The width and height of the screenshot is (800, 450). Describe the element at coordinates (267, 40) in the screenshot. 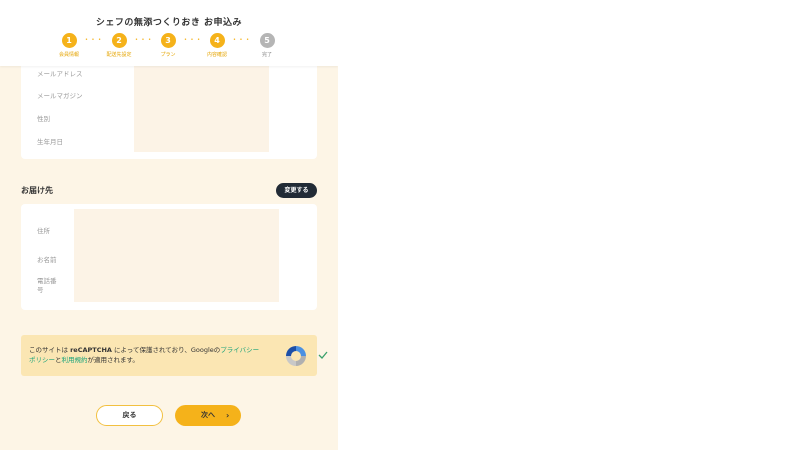

I see `step-5-circle: 5` at that location.